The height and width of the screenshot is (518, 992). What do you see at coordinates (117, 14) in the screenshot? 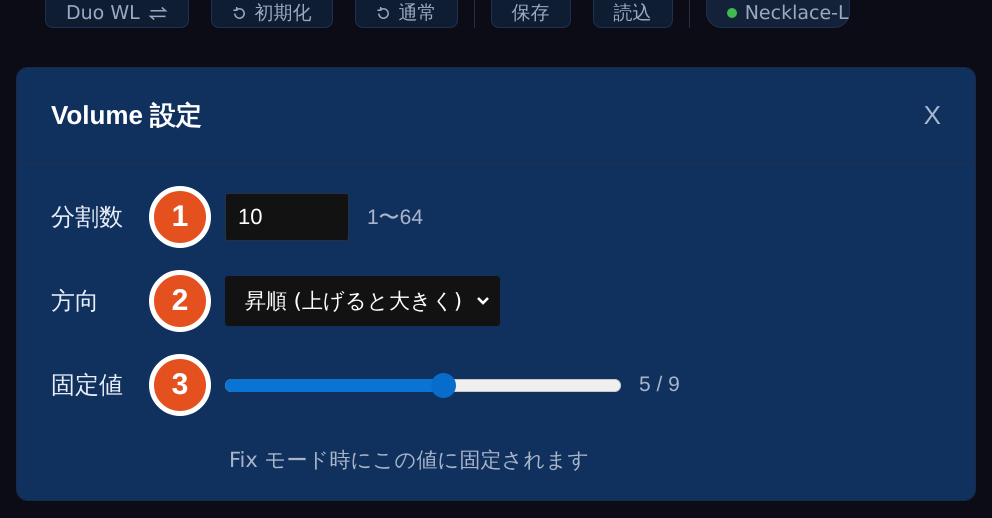
I see `toolbar-button: Duo WL` at bounding box center [117, 14].